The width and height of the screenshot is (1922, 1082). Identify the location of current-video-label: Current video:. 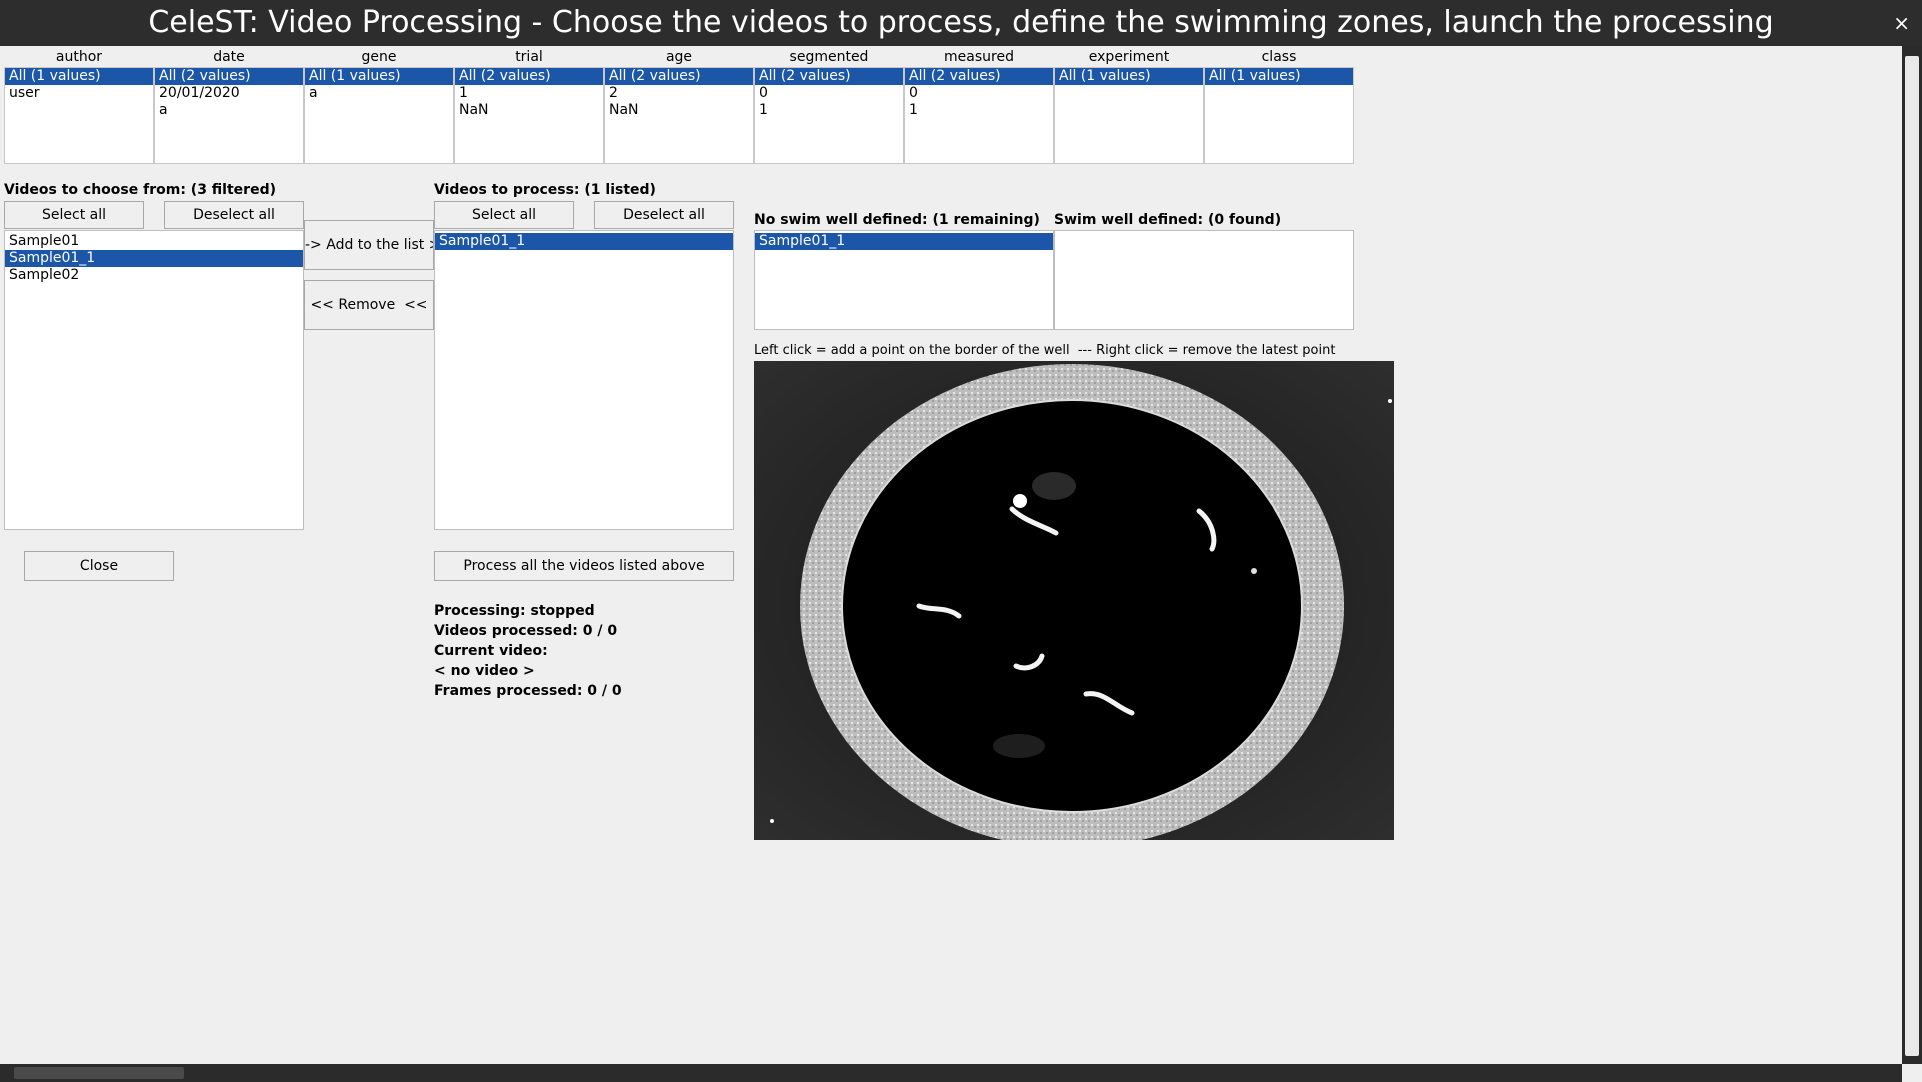
(491, 651).